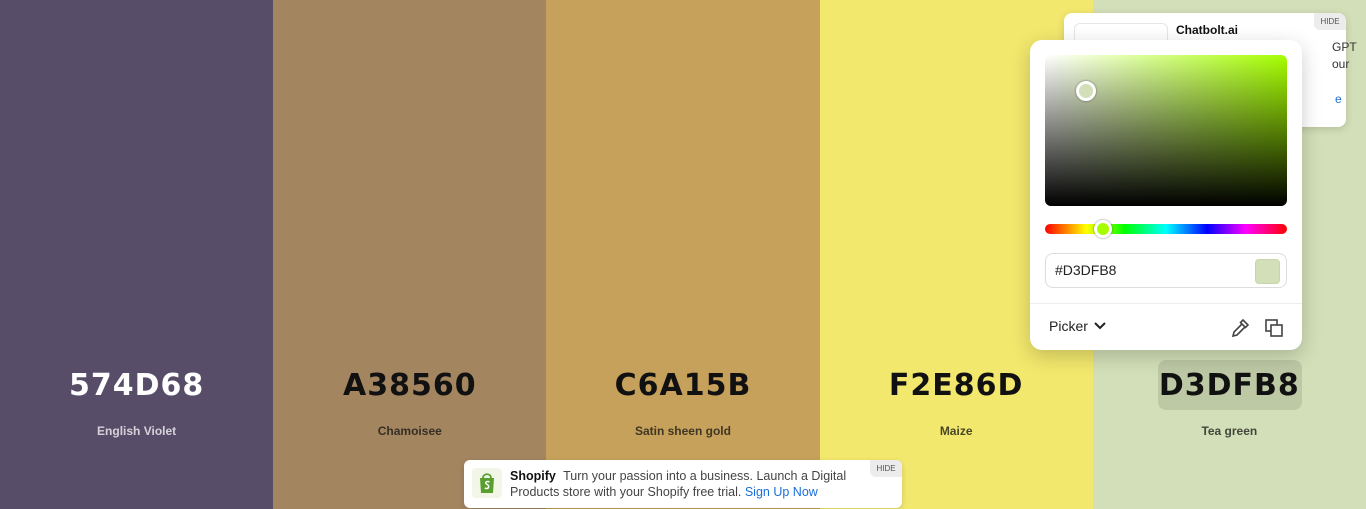  What do you see at coordinates (1100, 326) in the screenshot?
I see `chevron-down-icon` at bounding box center [1100, 326].